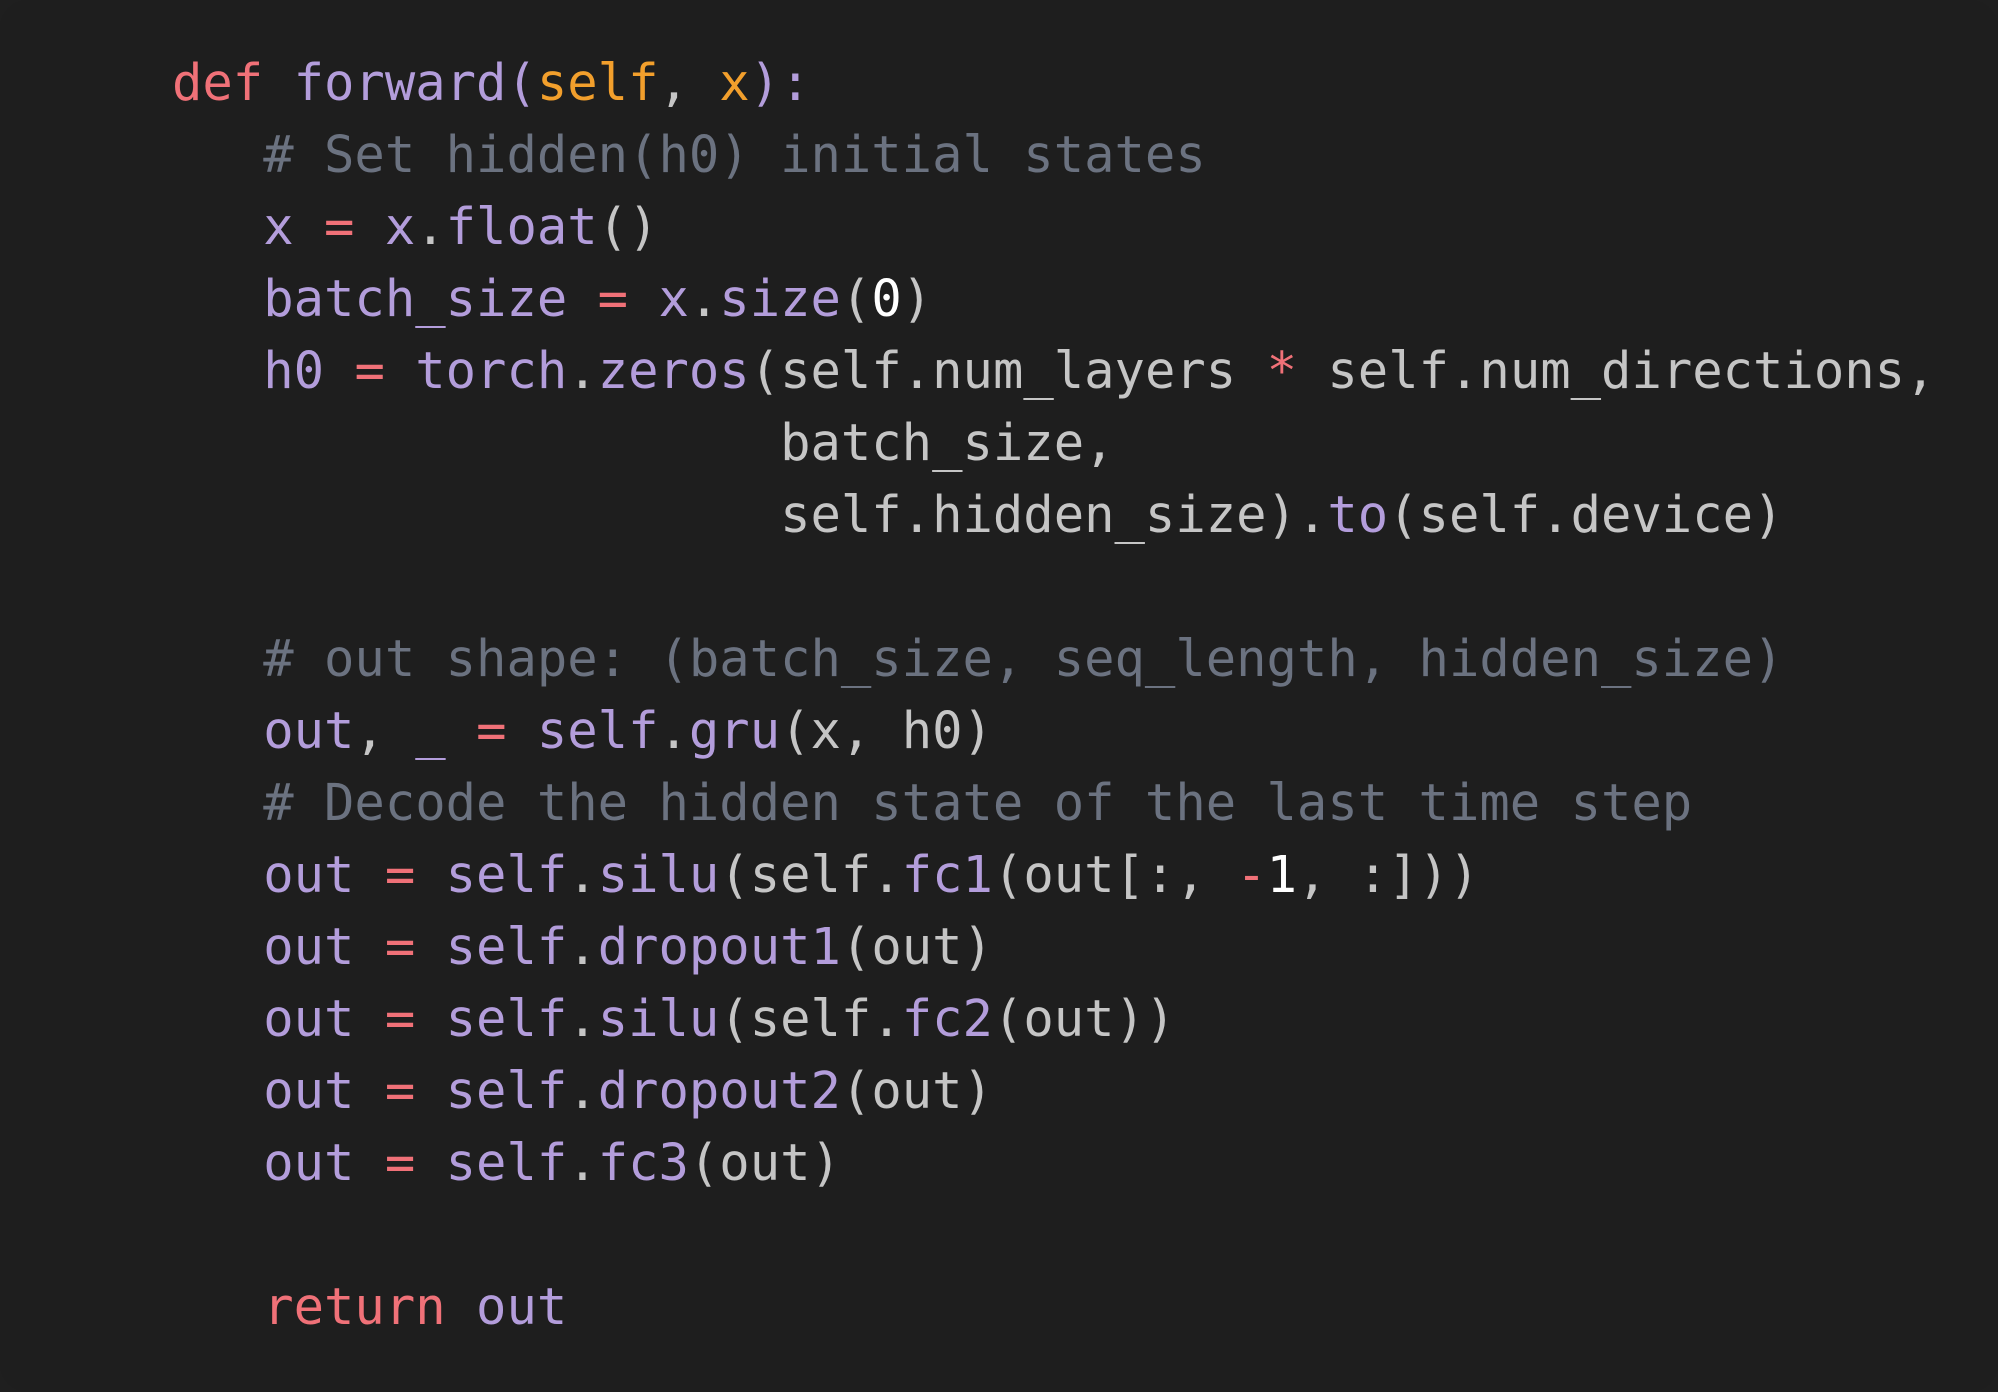 Image resolution: width=1998 pixels, height=1392 pixels. I want to click on code-token: fc3, so click(643, 1162).